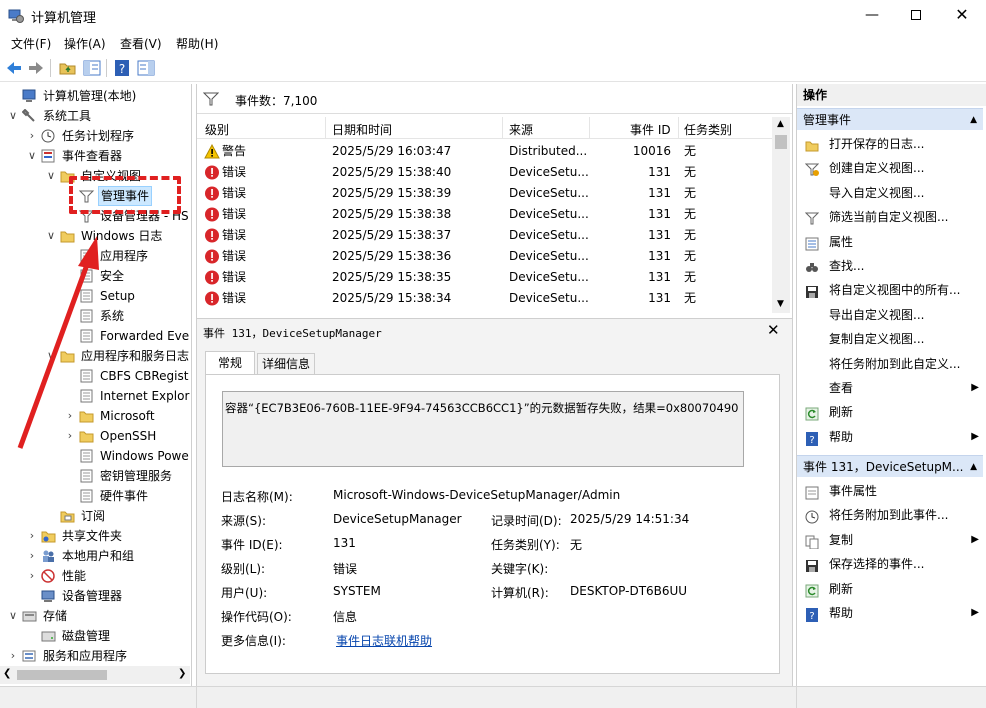 This screenshot has height=708, width=986. I want to click on col-level: 级别, so click(217, 129).